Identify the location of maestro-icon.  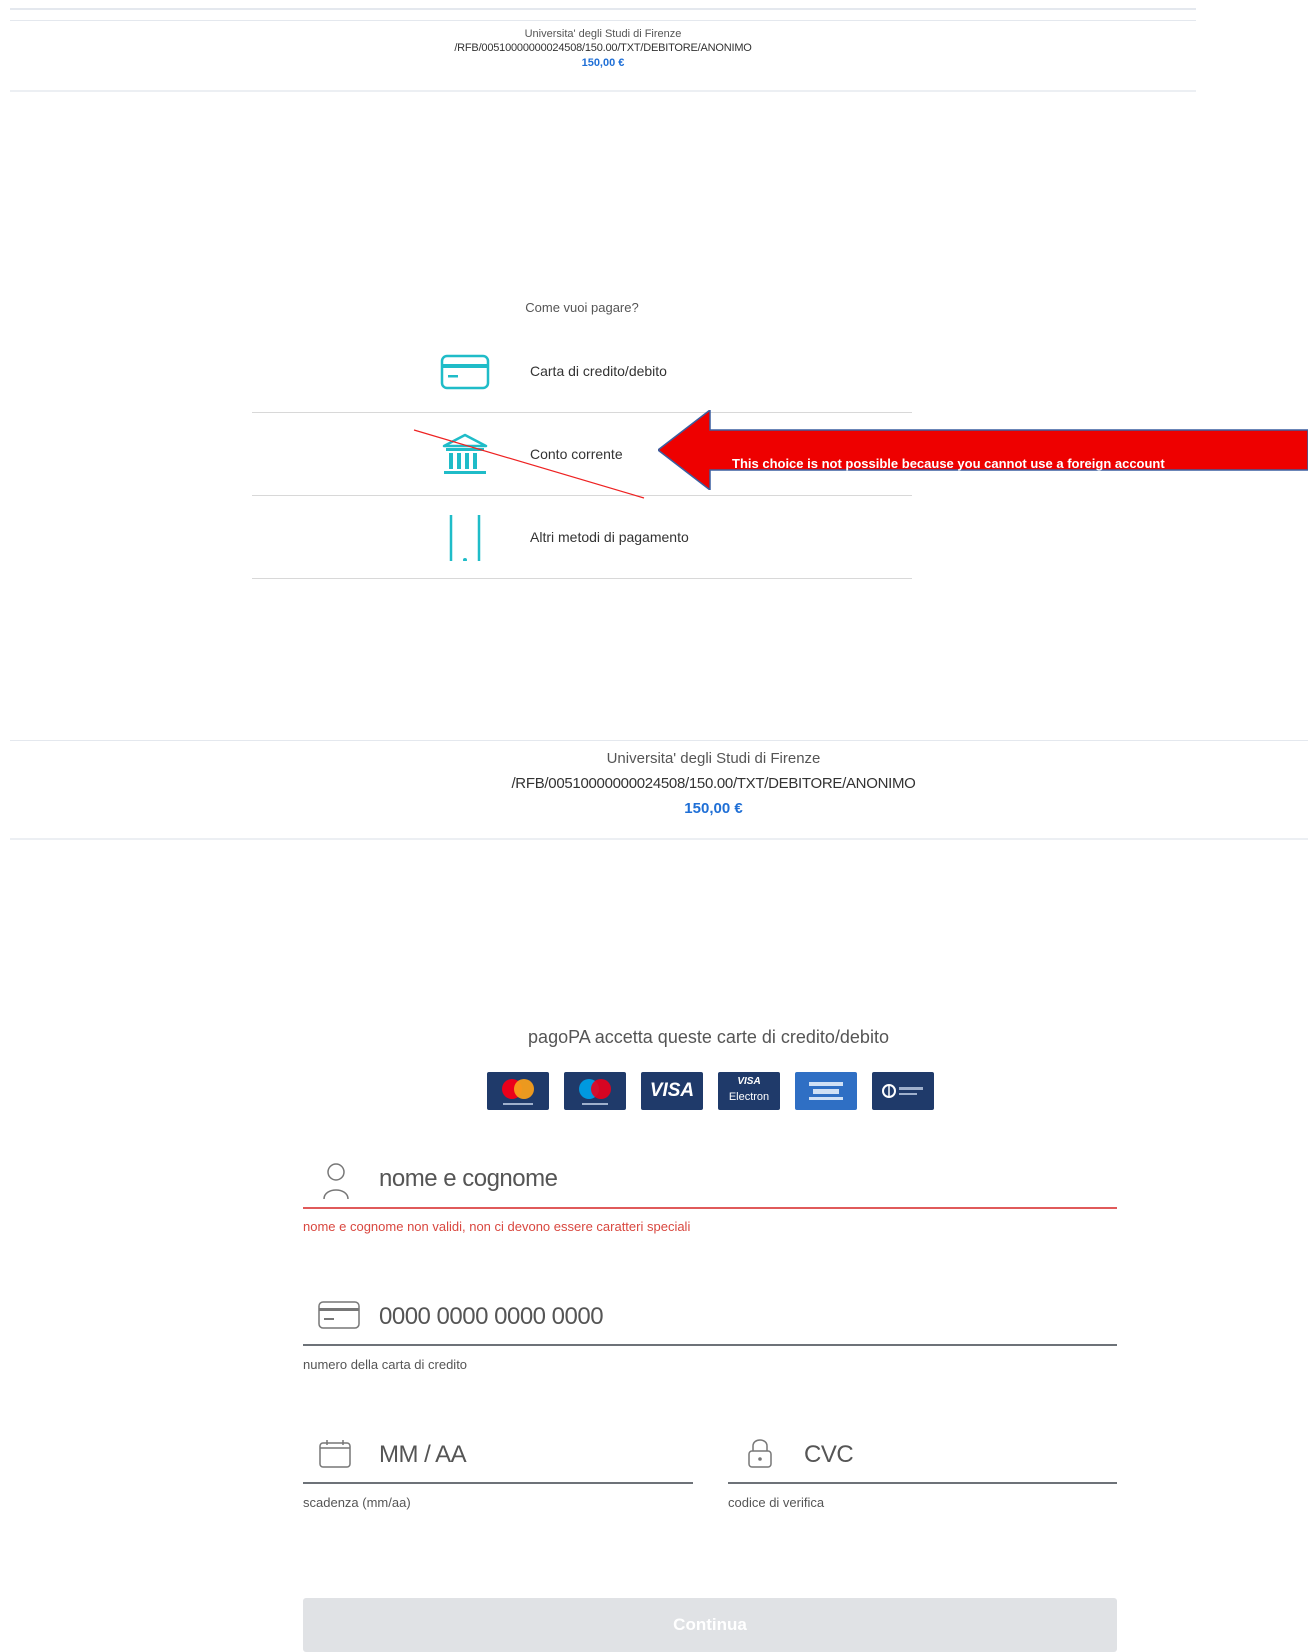
(595, 1092).